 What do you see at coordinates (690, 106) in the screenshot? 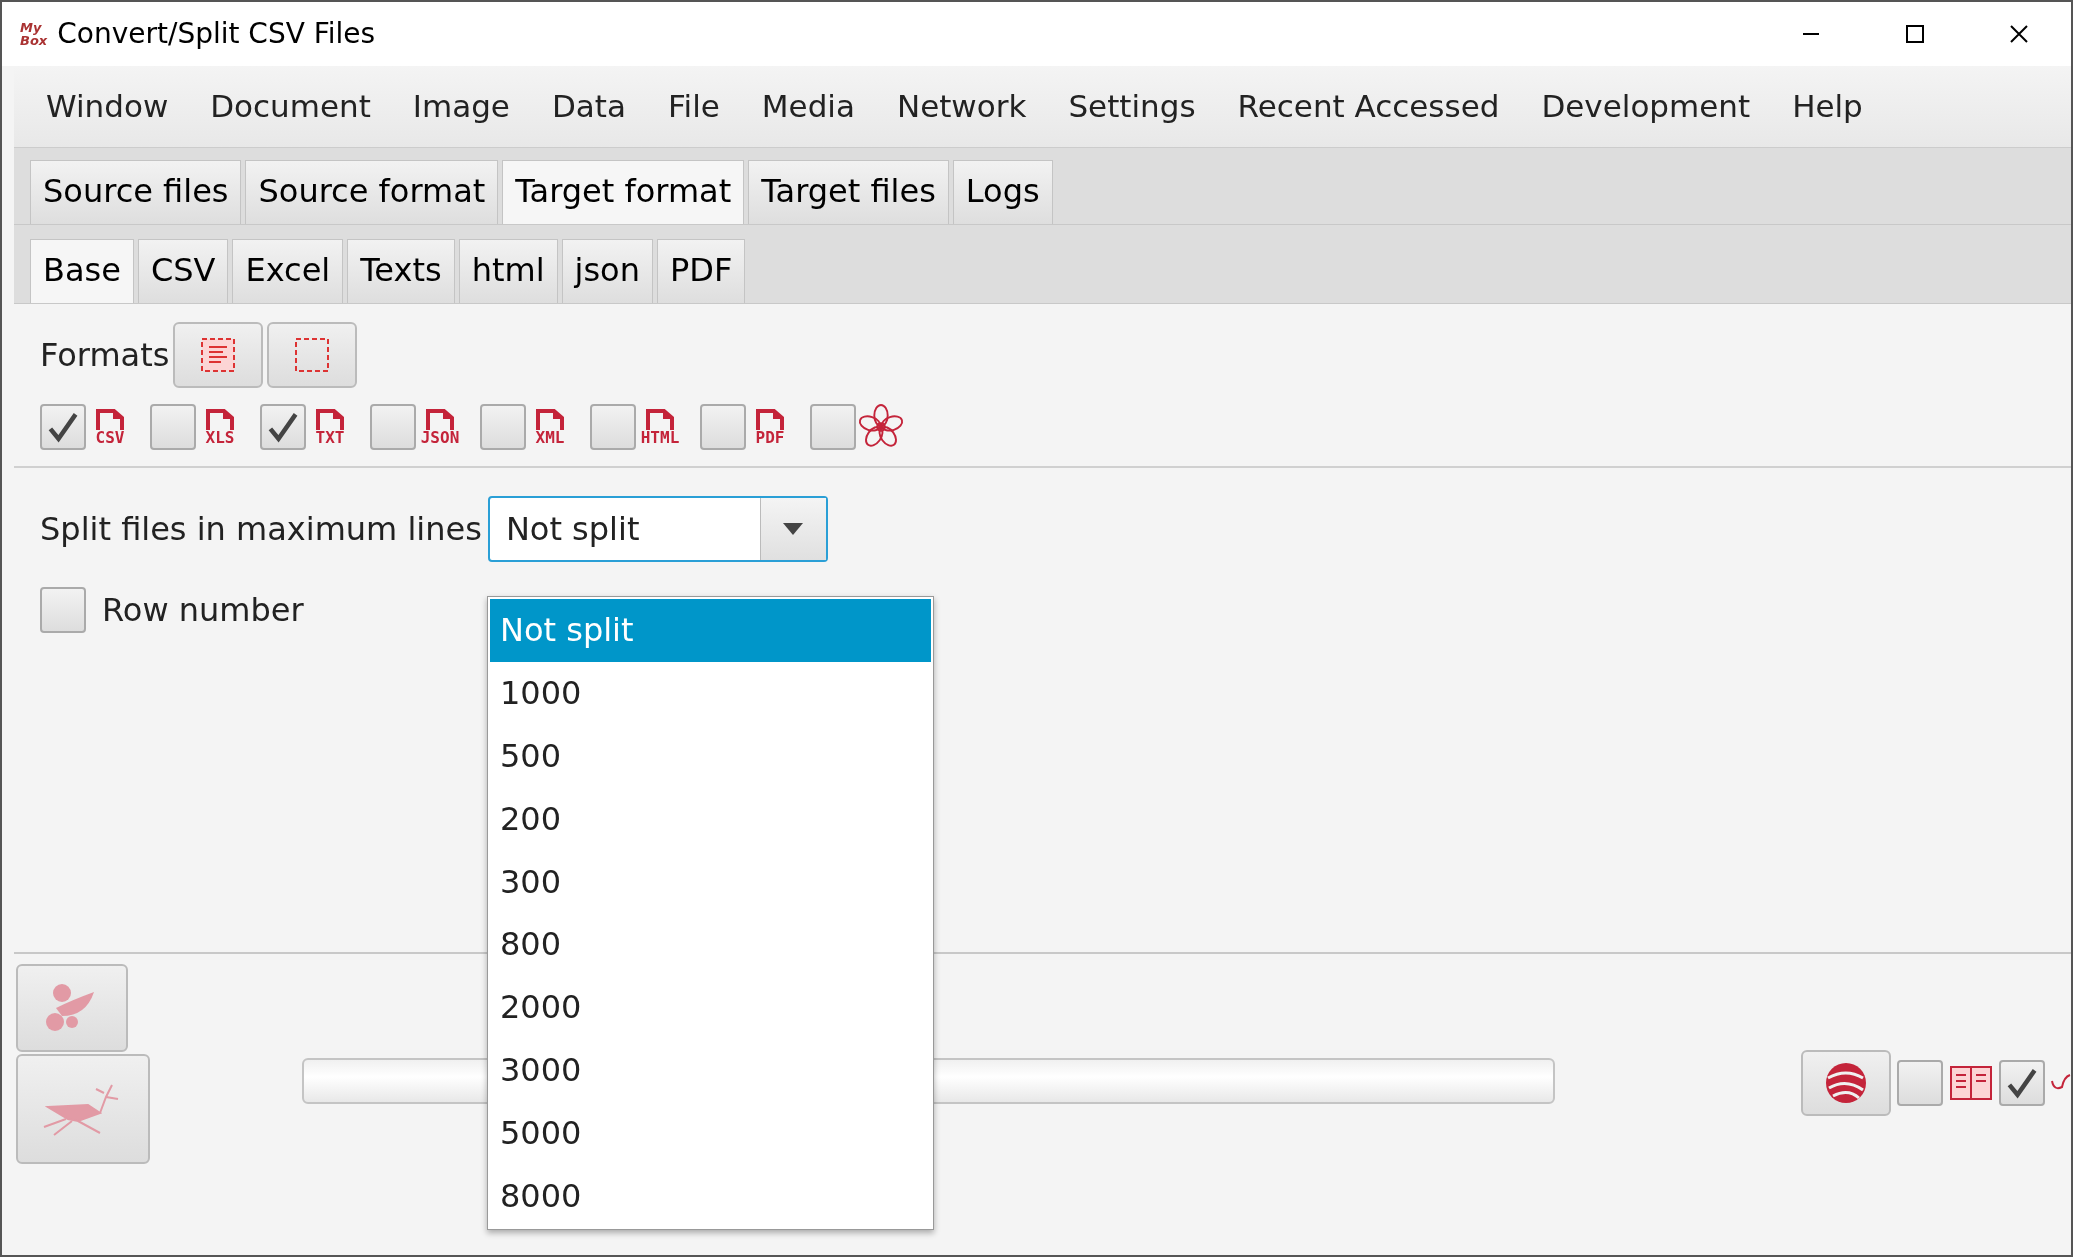
I see `menu-item: File` at bounding box center [690, 106].